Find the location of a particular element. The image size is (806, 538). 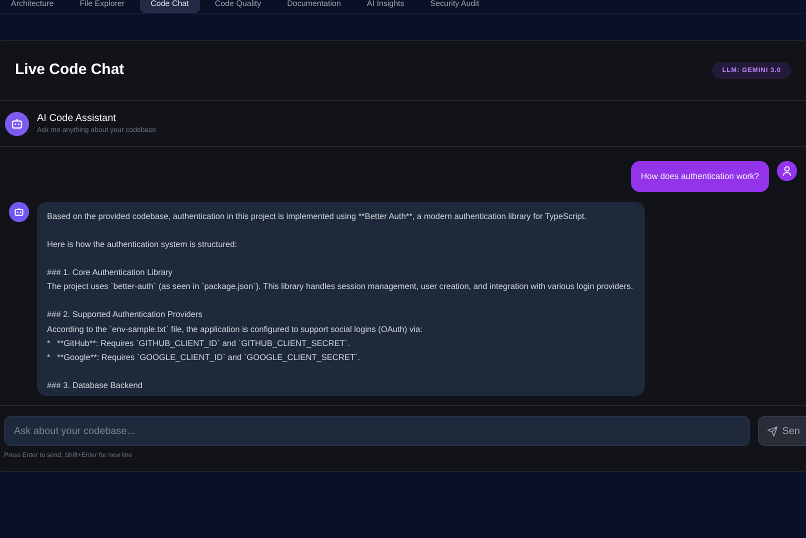

send-icon is located at coordinates (772, 431).